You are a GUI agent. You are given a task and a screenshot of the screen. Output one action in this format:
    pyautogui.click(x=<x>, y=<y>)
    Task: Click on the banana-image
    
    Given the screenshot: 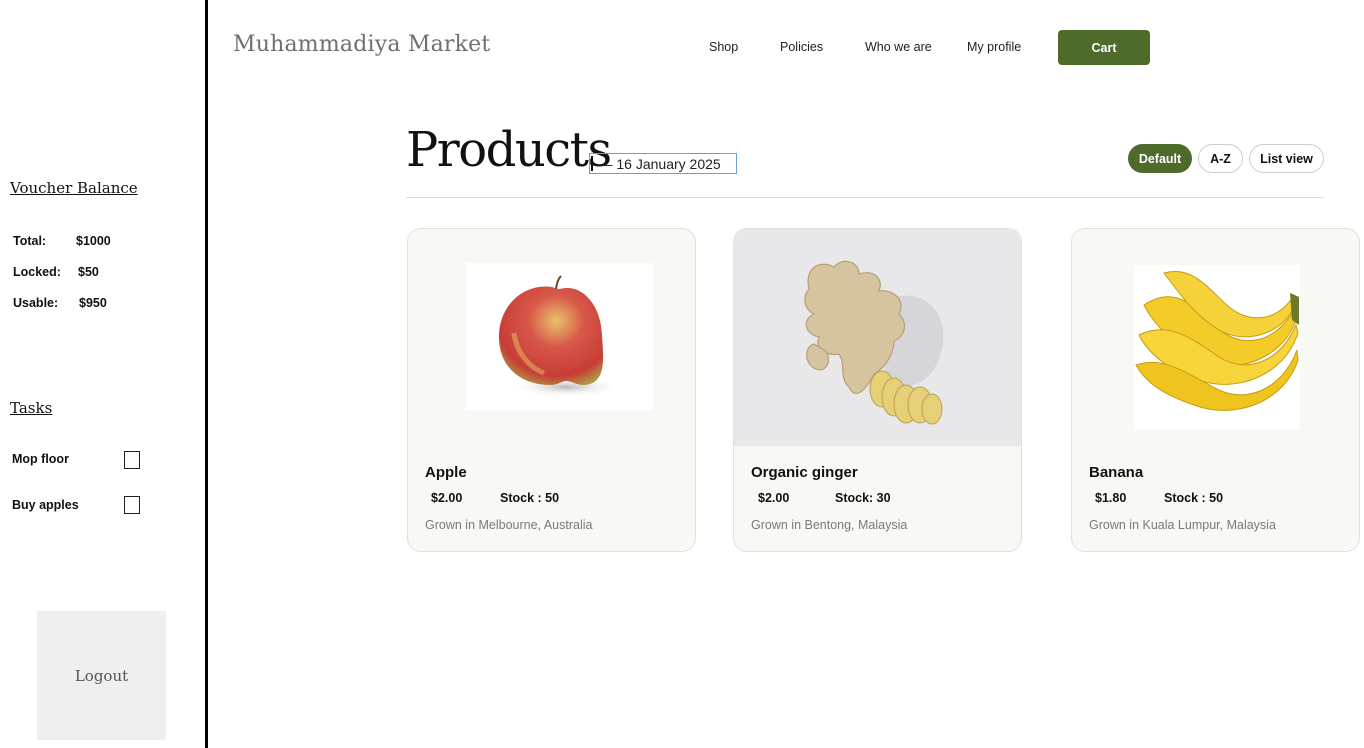 What is the action you would take?
    pyautogui.click(x=1217, y=347)
    